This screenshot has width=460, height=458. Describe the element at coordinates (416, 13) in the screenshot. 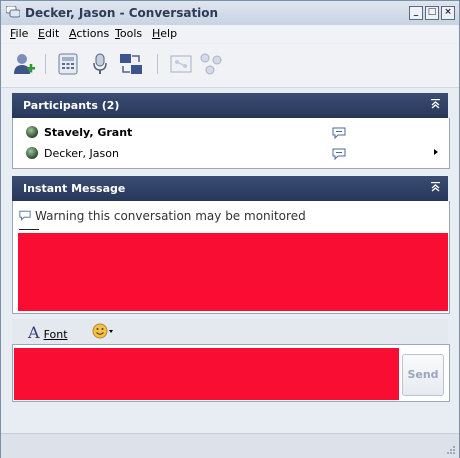

I see `minimize-button: _` at that location.